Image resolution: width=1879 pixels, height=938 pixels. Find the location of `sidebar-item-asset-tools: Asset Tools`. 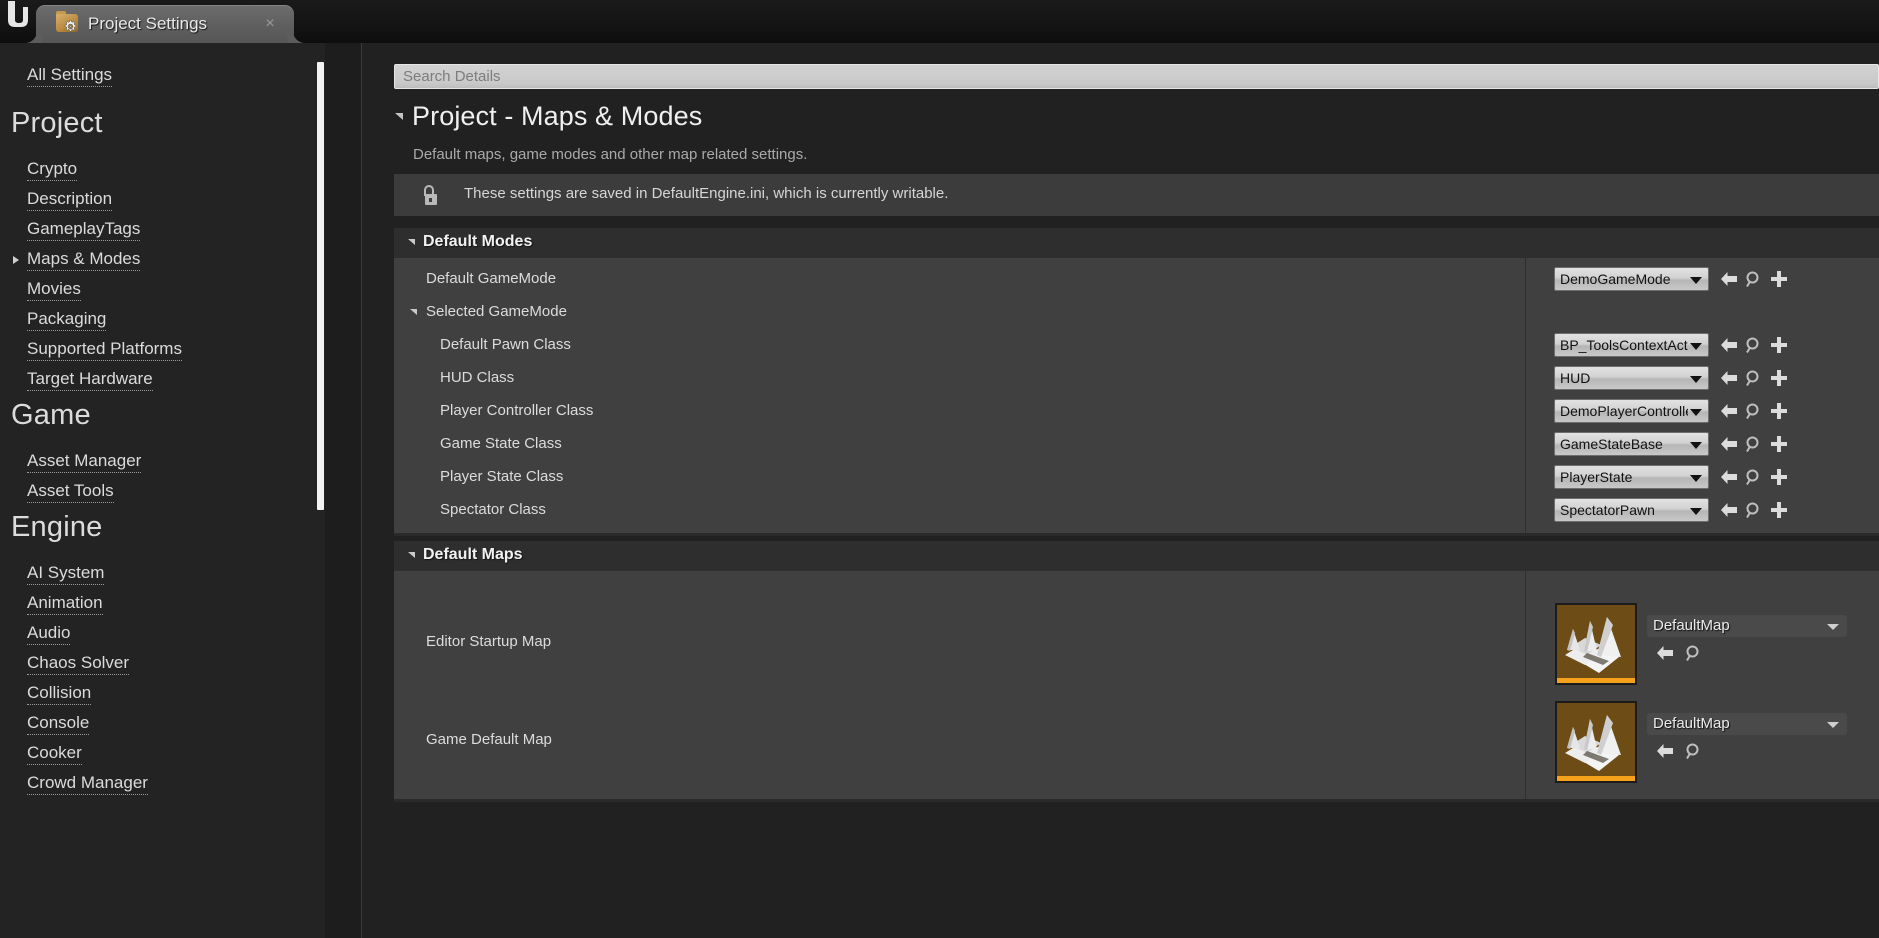

sidebar-item-asset-tools: Asset Tools is located at coordinates (70, 492).